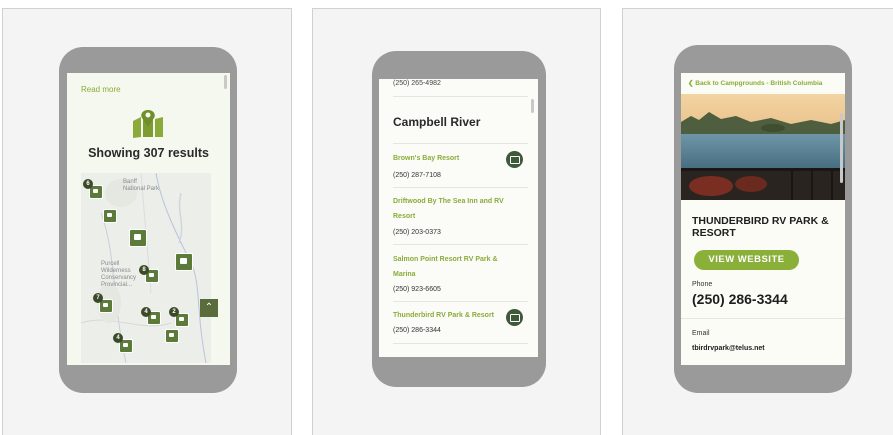 The height and width of the screenshot is (435, 893). I want to click on cluster-badge: 7, so click(98, 298).